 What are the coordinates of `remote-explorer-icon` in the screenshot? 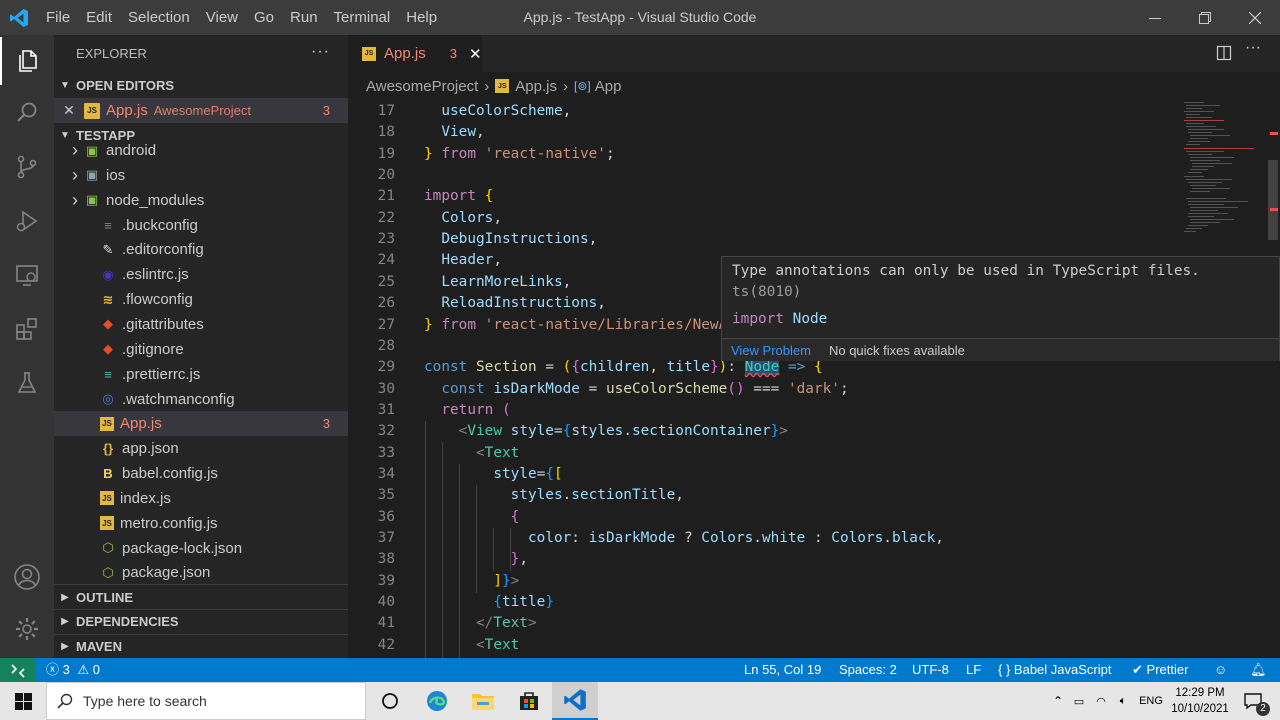 It's located at (27, 275).